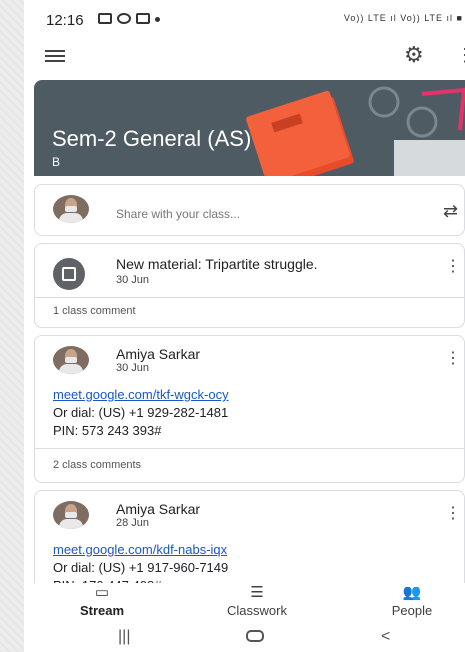  What do you see at coordinates (107, 430) in the screenshot?
I see `pin-info: PIN: 573 243 393#` at bounding box center [107, 430].